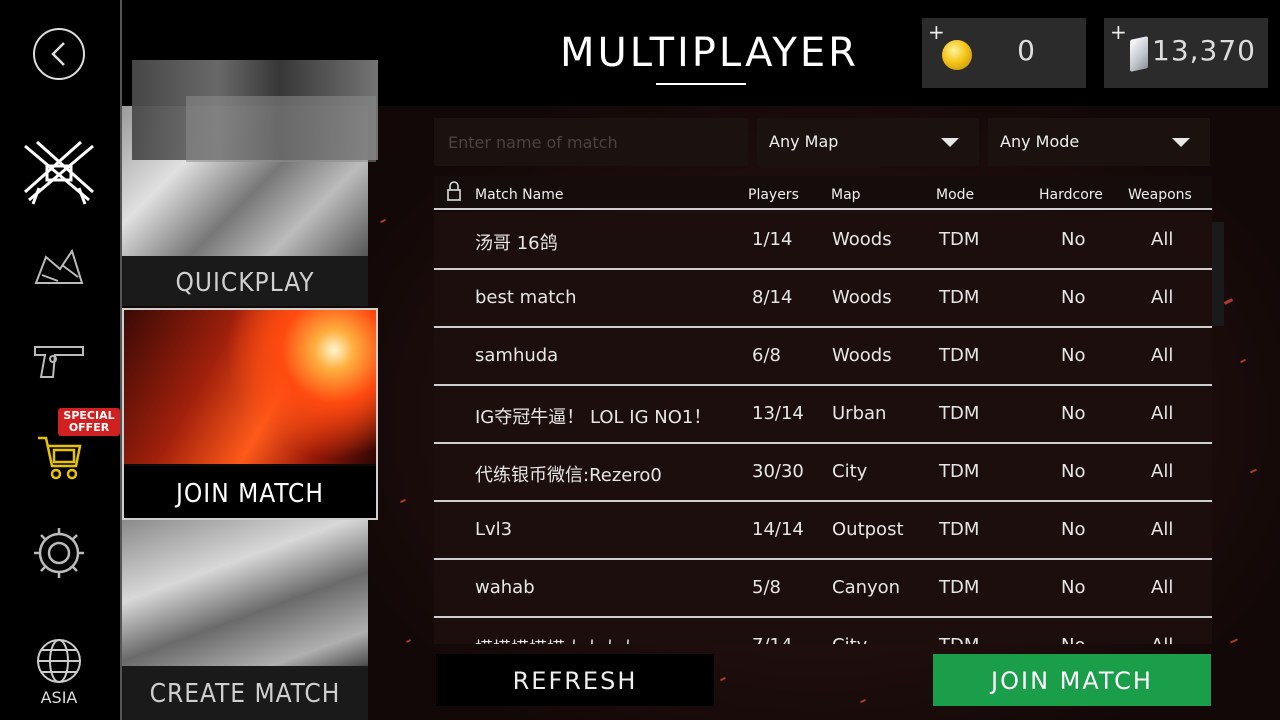  What do you see at coordinates (701, 84) in the screenshot?
I see `title-underline` at bounding box center [701, 84].